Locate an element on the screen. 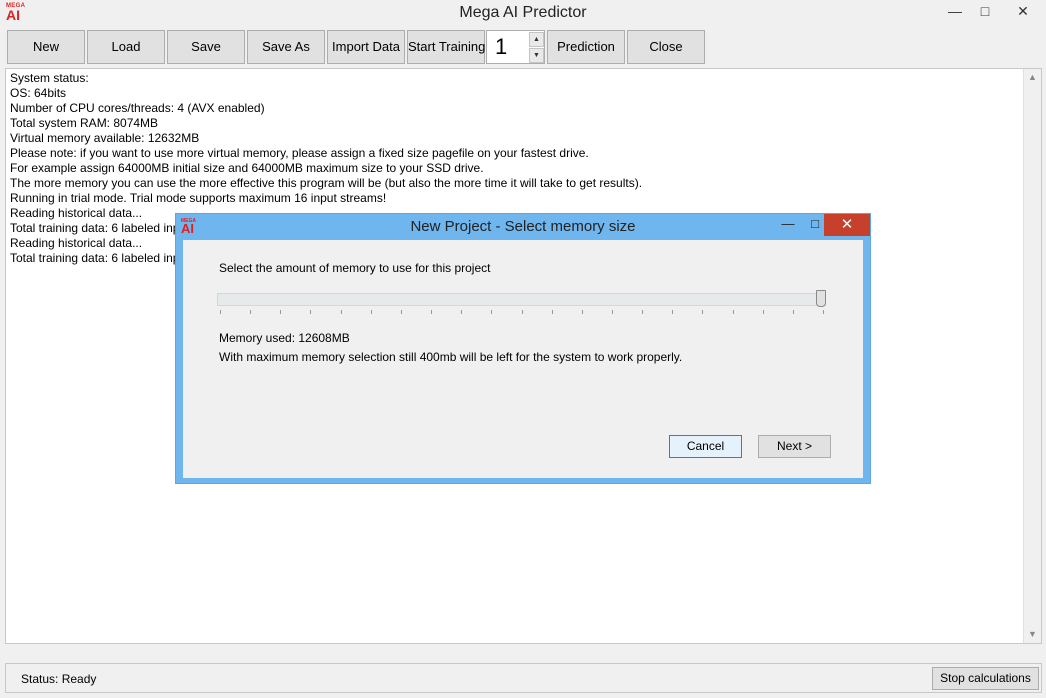 The height and width of the screenshot is (698, 1046). memory-slider-thumb is located at coordinates (821, 298).